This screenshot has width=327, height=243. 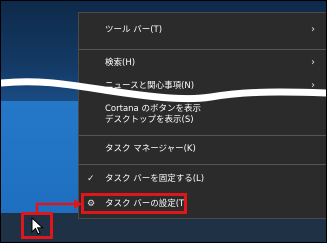 I want to click on mouse-pointer-icon, so click(x=37, y=226).